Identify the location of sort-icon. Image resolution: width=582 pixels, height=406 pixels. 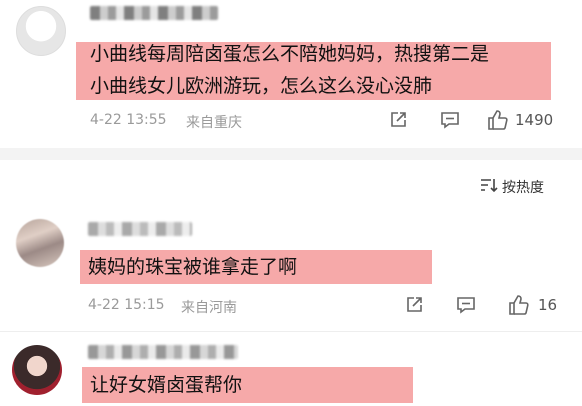
(489, 187).